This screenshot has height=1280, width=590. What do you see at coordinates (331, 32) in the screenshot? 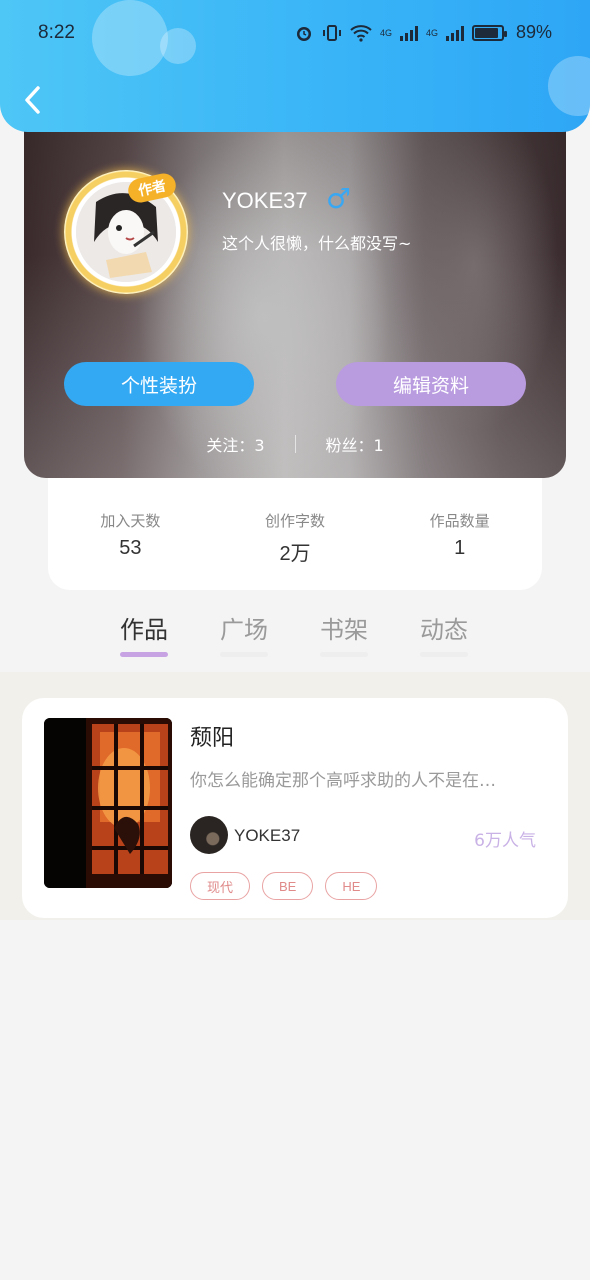
I see `vibrate-icon` at bounding box center [331, 32].